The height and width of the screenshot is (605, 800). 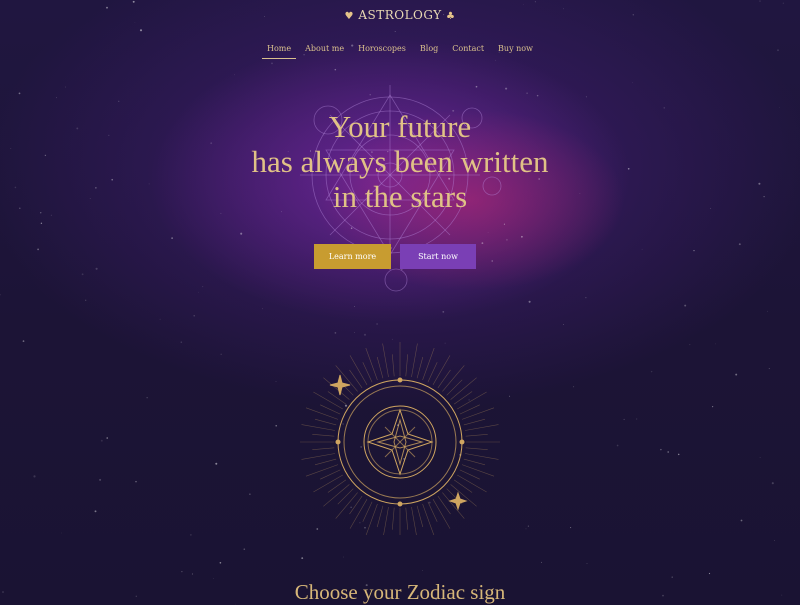 I want to click on start-now-button: Start now, so click(x=438, y=256).